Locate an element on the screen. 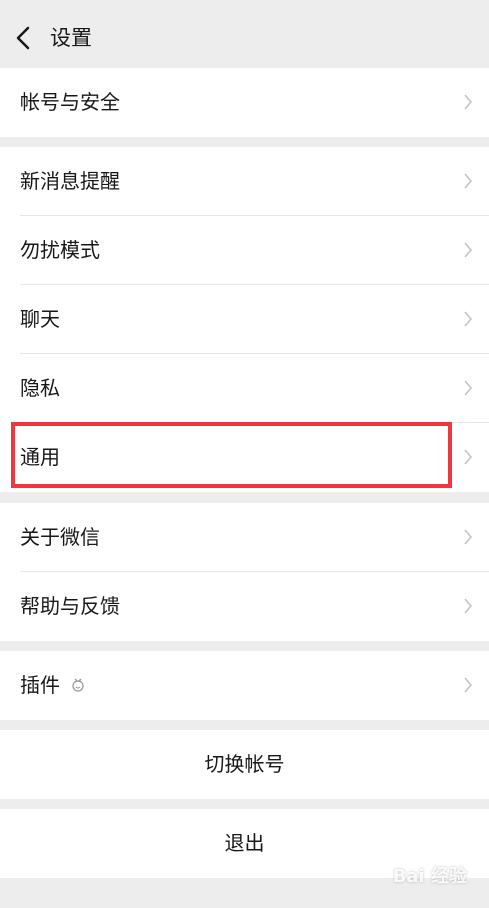 Image resolution: width=489 pixels, height=908 pixels. settings-item-label: 帐号与安全 is located at coordinates (70, 102).